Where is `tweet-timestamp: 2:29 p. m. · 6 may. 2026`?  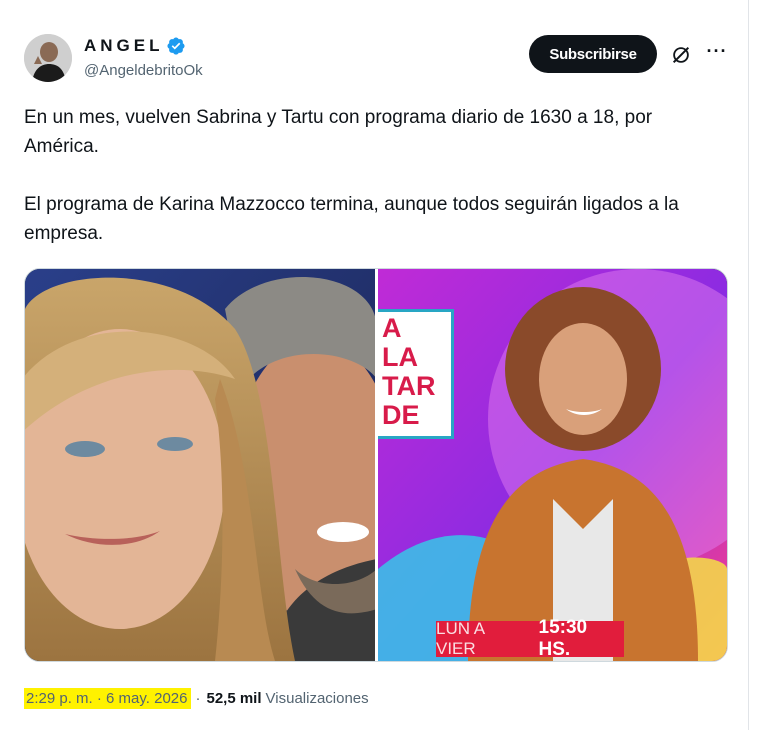
tweet-timestamp: 2:29 p. m. · 6 may. 2026 is located at coordinates (108, 698).